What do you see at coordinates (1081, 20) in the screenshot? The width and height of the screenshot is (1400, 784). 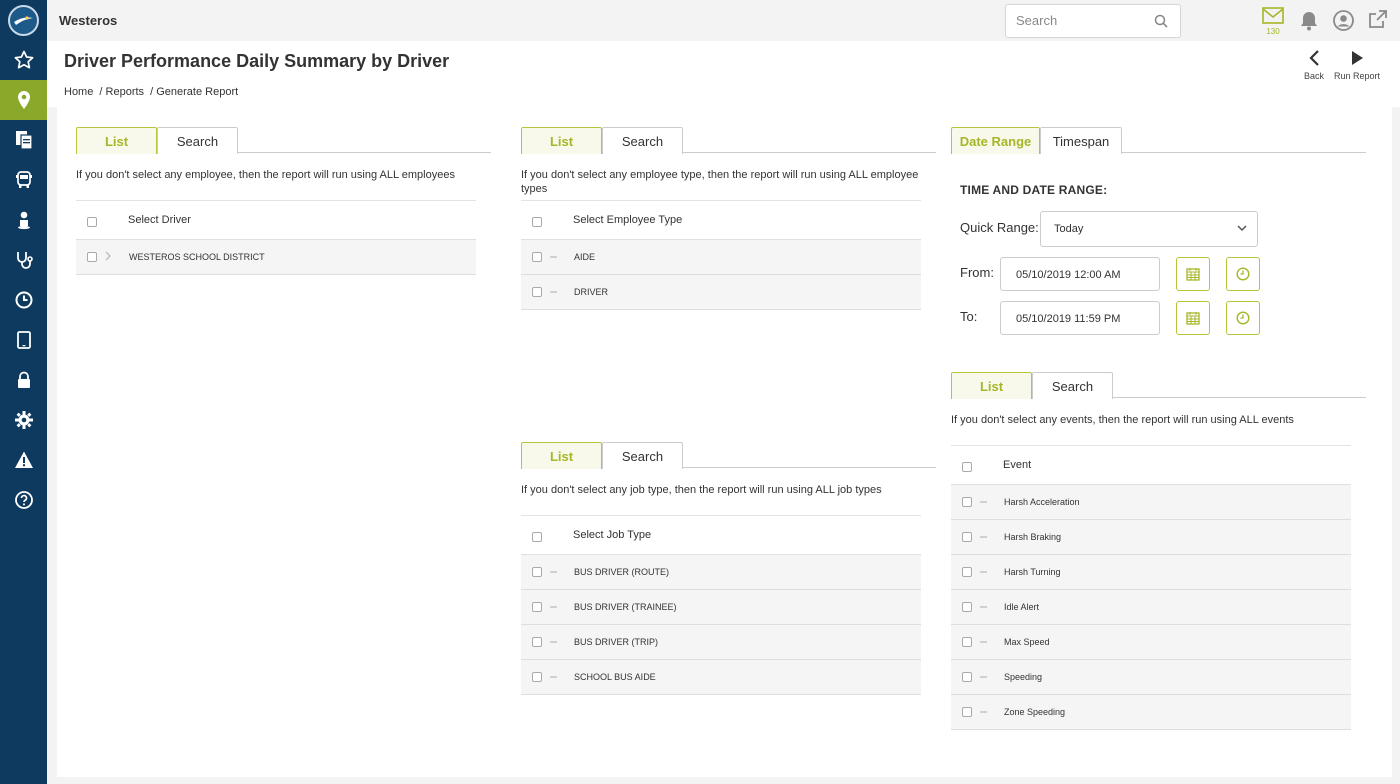 I see `search-input` at bounding box center [1081, 20].